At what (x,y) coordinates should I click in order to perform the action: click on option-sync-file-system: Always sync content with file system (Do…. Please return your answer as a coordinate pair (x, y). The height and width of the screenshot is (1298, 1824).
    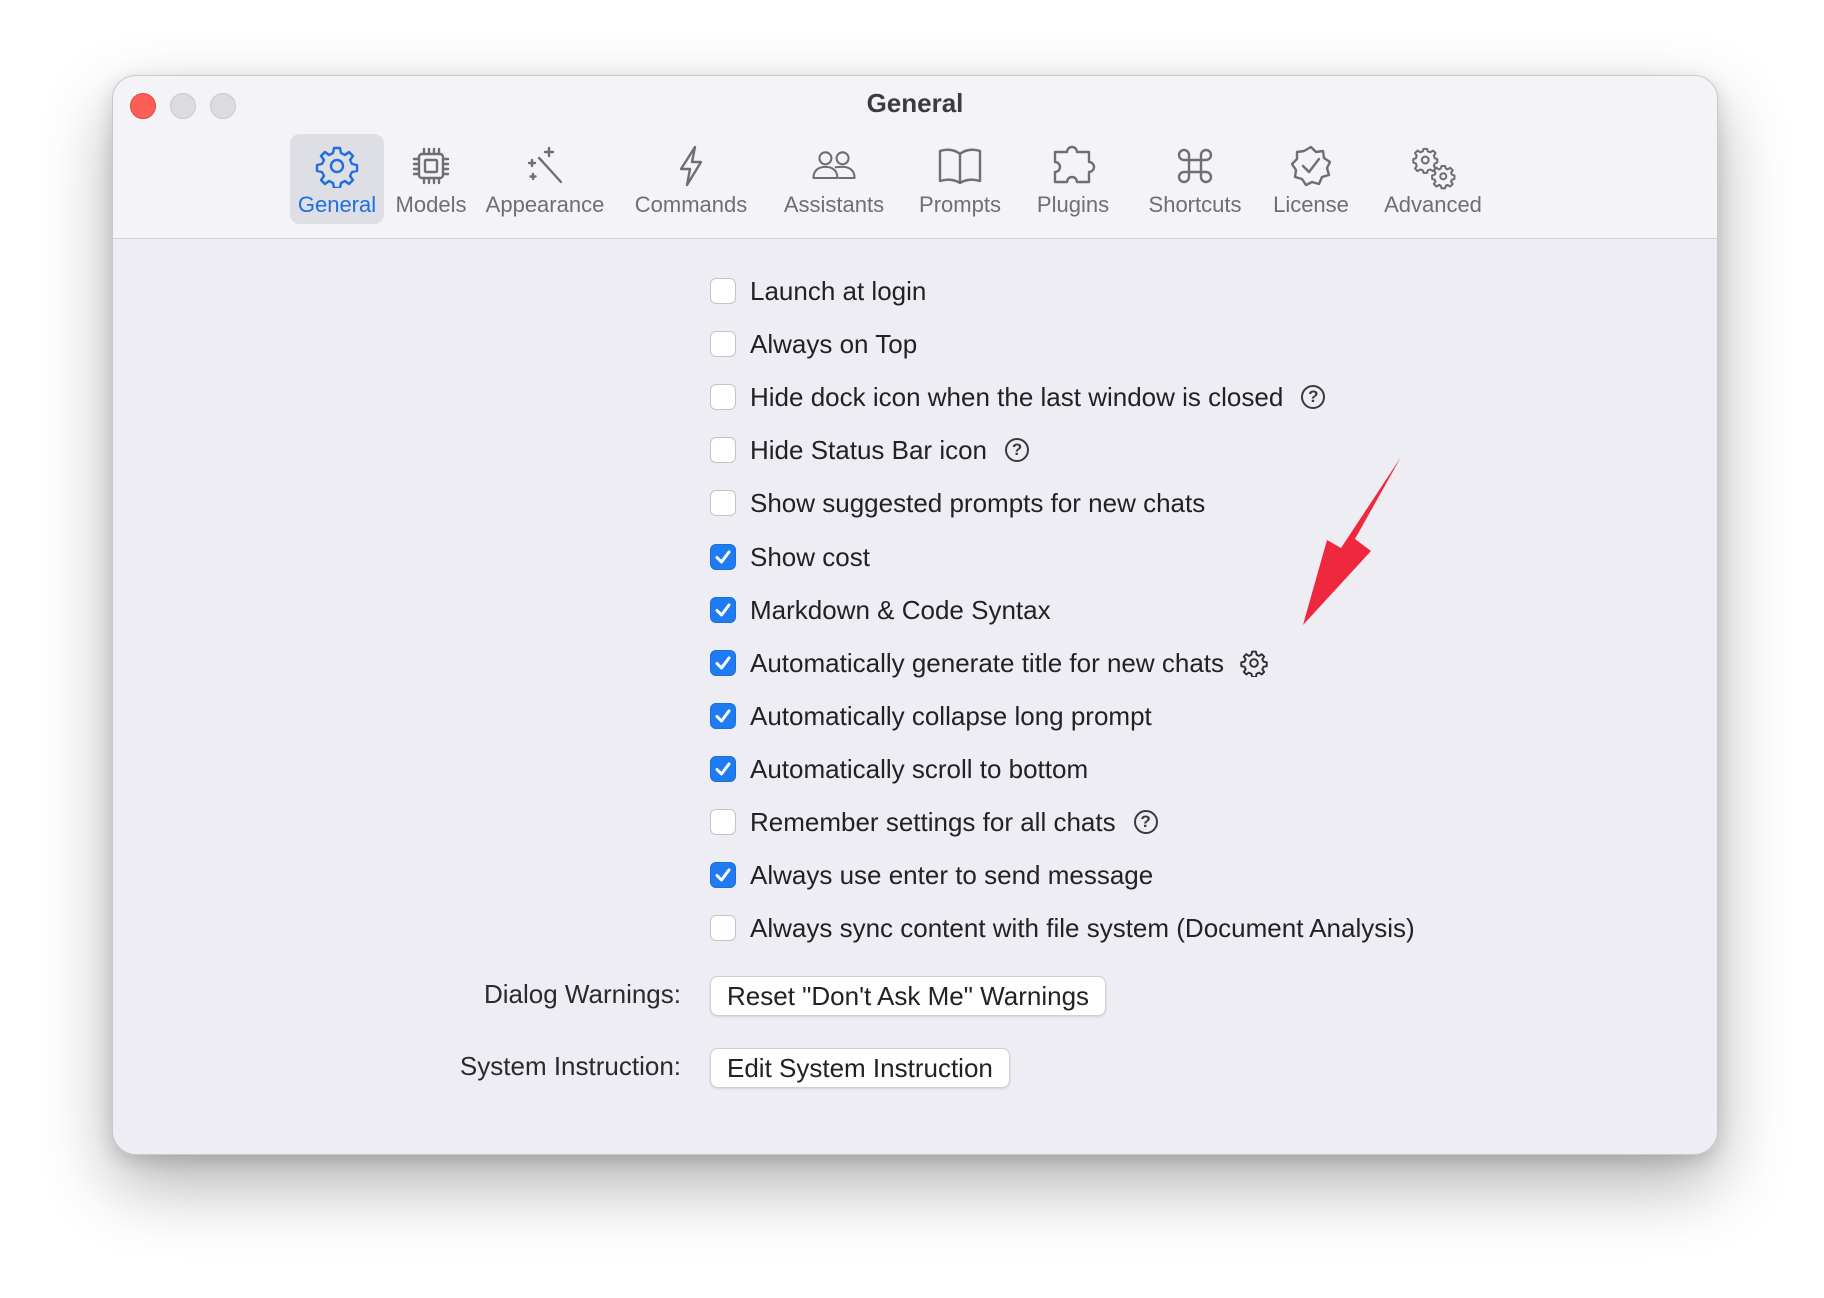
    Looking at the image, I should click on (1062, 928).